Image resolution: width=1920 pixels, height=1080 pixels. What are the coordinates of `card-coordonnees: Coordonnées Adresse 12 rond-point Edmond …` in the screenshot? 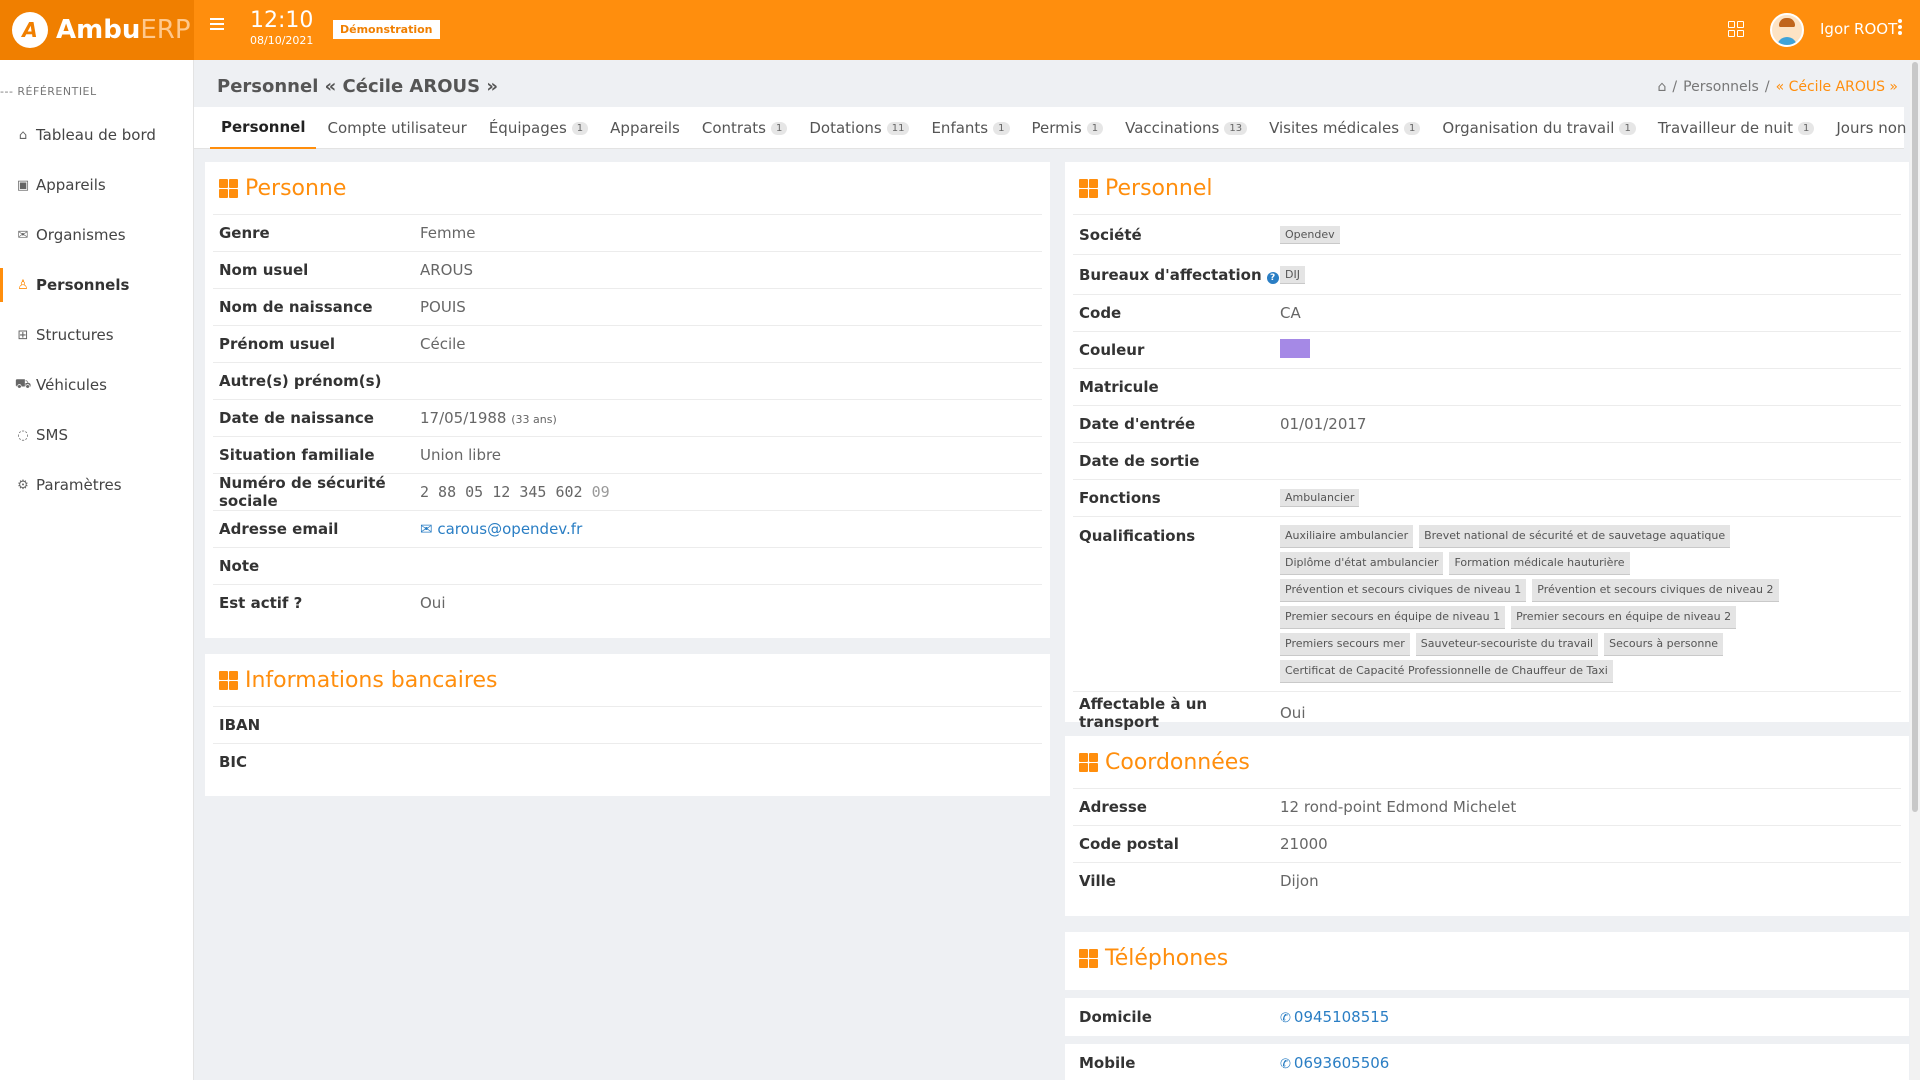 It's located at (1487, 826).